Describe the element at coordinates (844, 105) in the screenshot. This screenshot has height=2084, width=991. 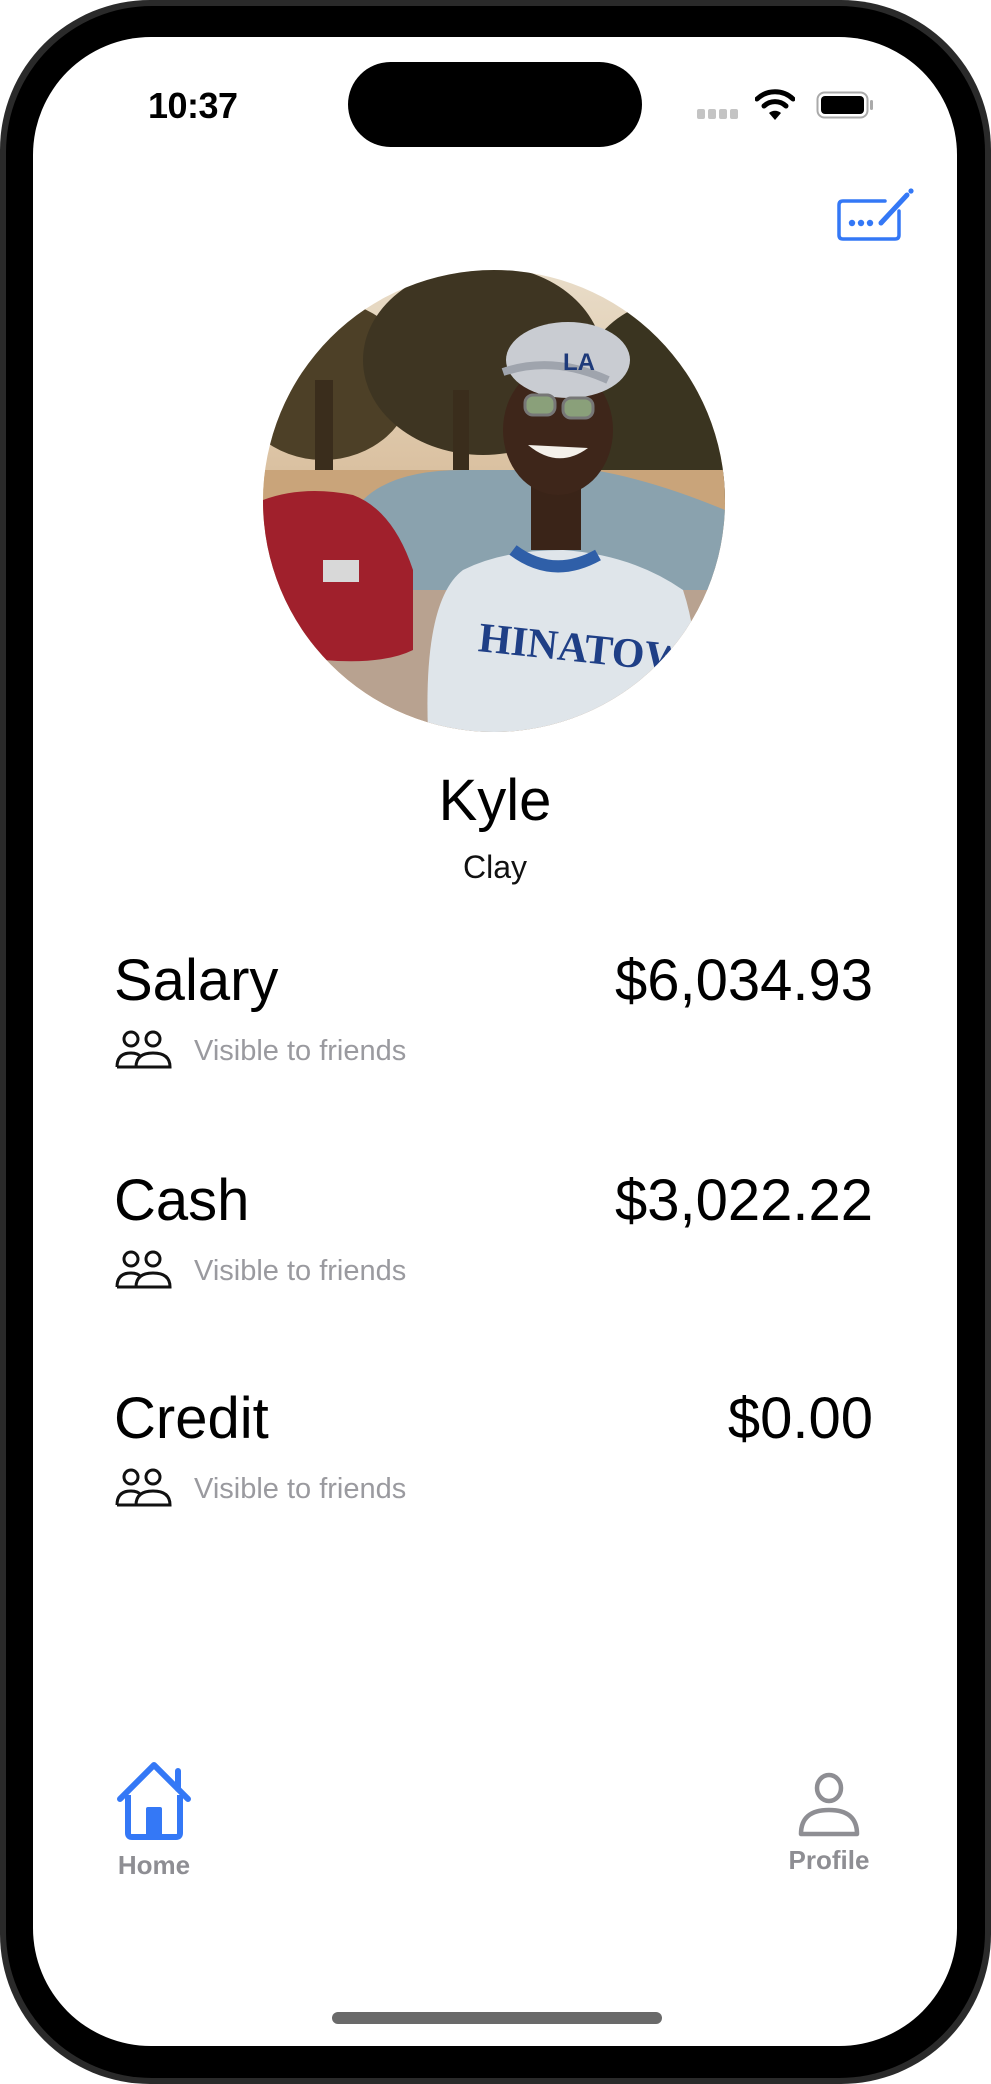
I see `battery-icon` at that location.